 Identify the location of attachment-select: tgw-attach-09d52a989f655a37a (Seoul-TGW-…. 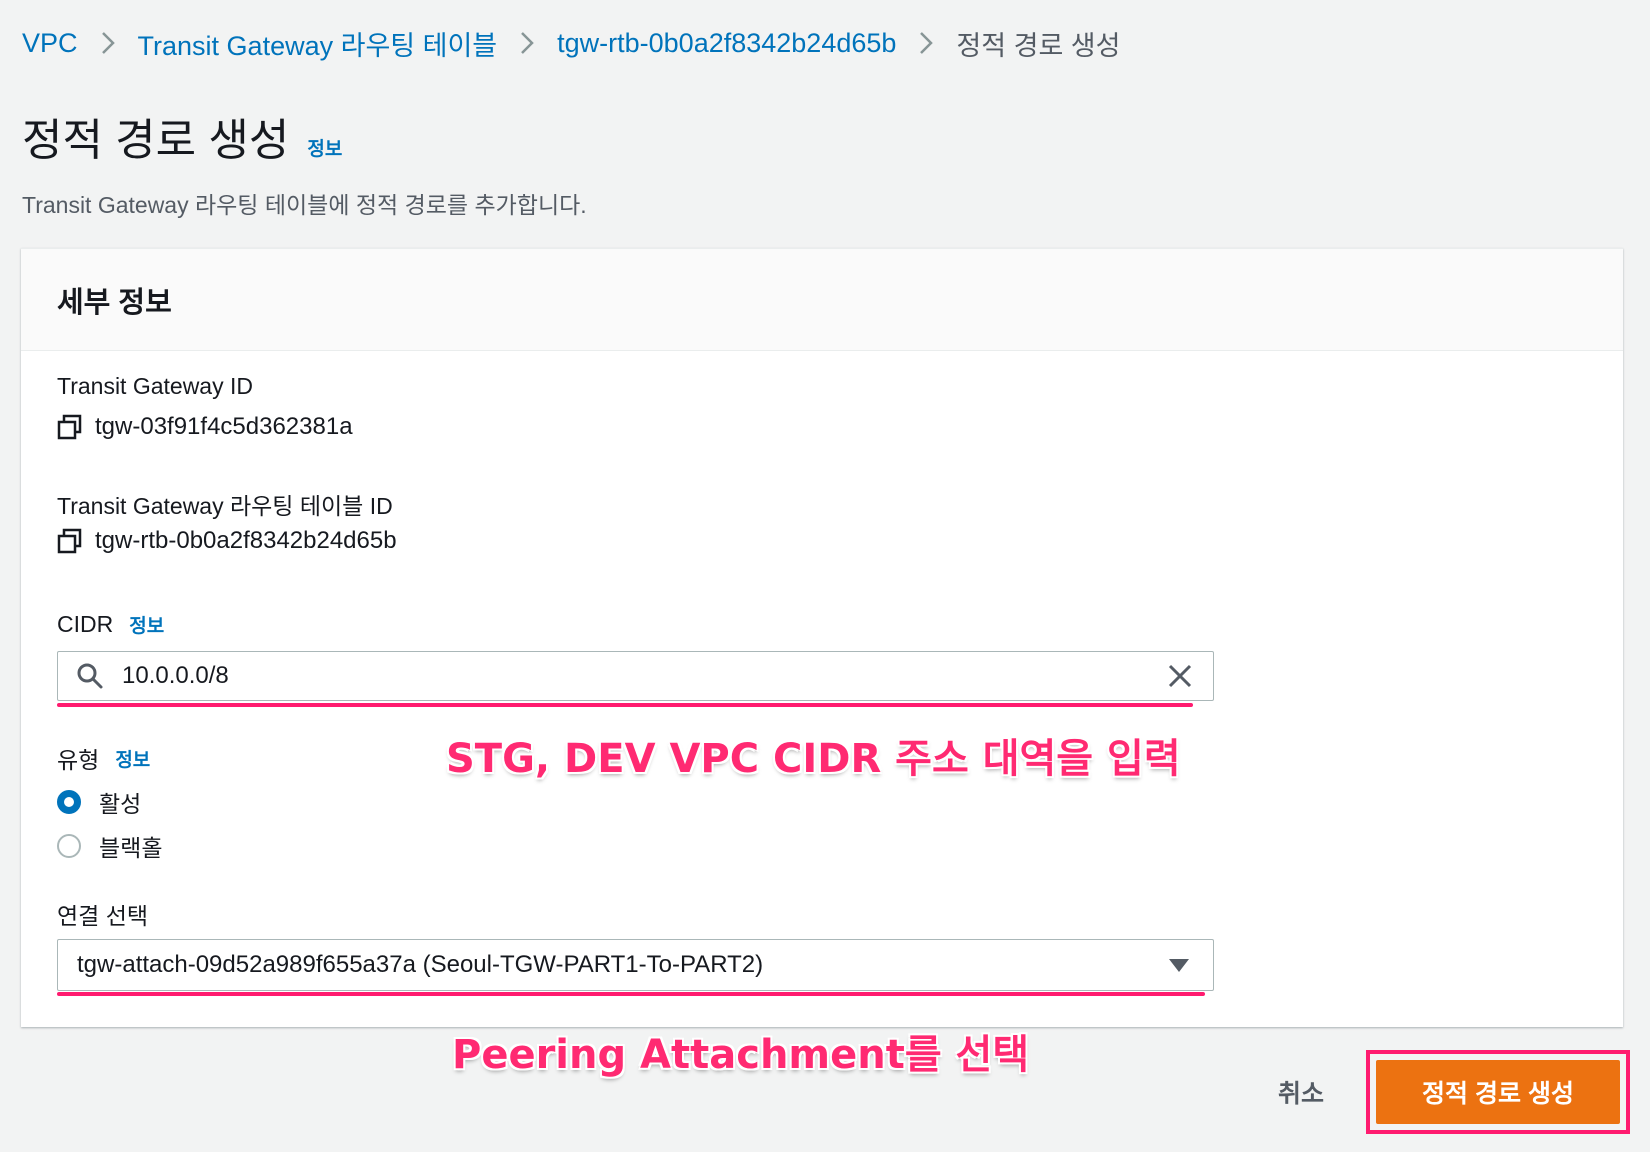
(635, 965).